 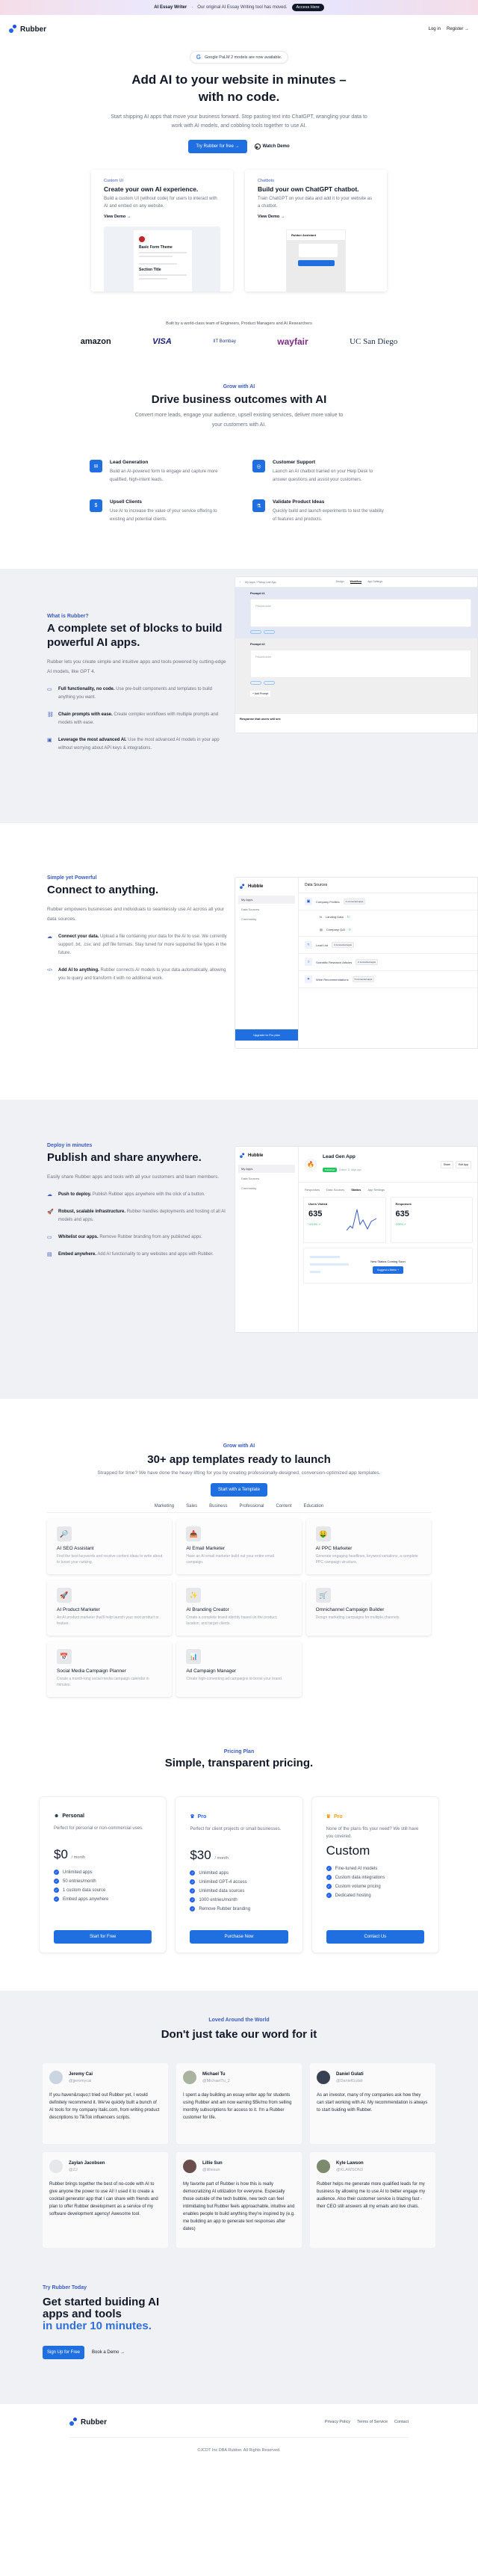 I want to click on plan-price: $30 / month, so click(x=209, y=1855).